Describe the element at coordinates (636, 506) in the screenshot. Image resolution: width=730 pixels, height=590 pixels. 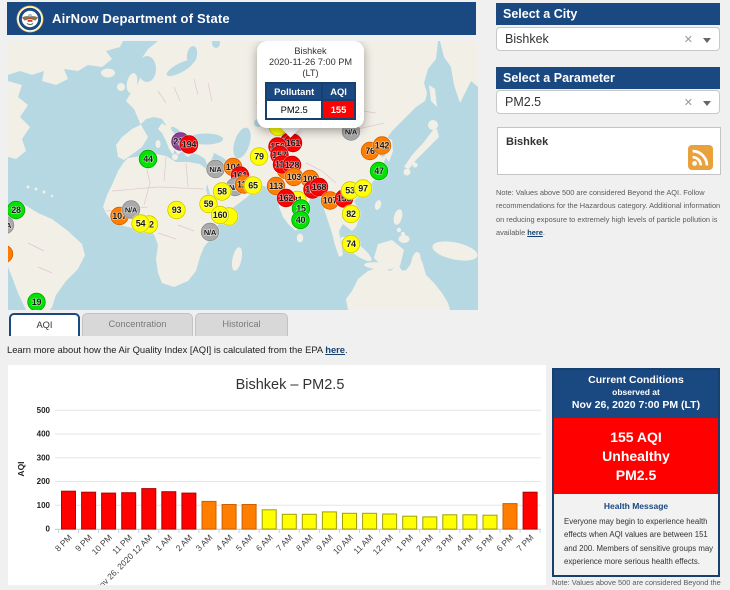
I see `health-message-title: Health Message` at that location.